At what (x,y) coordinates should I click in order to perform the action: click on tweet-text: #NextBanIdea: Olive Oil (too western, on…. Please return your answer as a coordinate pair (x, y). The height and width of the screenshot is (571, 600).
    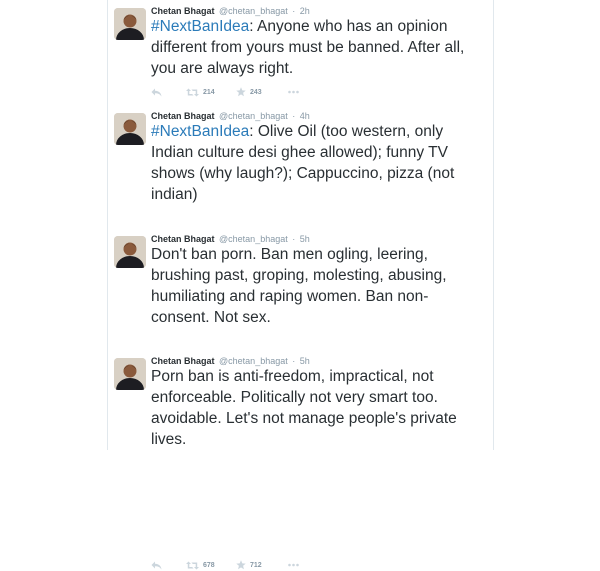
    Looking at the image, I should click on (318, 163).